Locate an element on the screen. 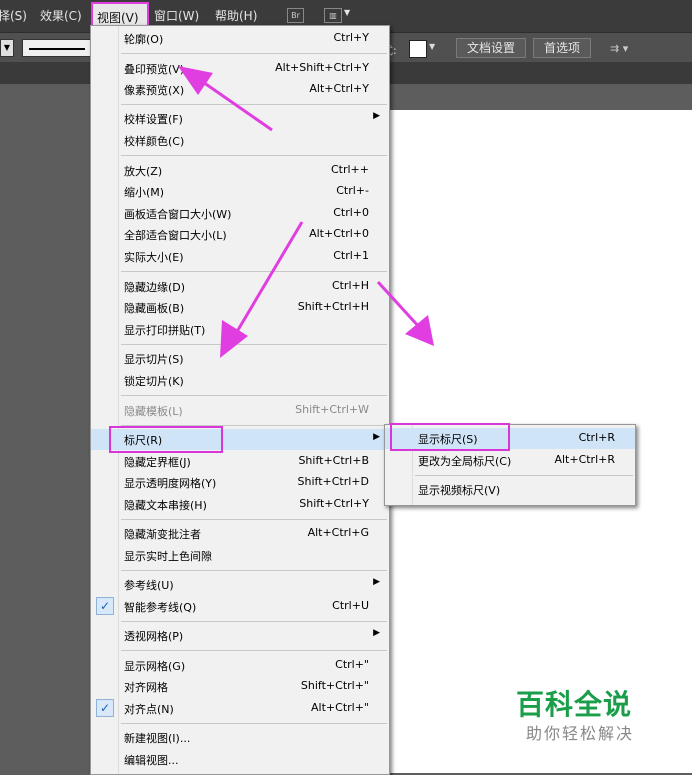  annotation-arrows is located at coordinates (306, 212).